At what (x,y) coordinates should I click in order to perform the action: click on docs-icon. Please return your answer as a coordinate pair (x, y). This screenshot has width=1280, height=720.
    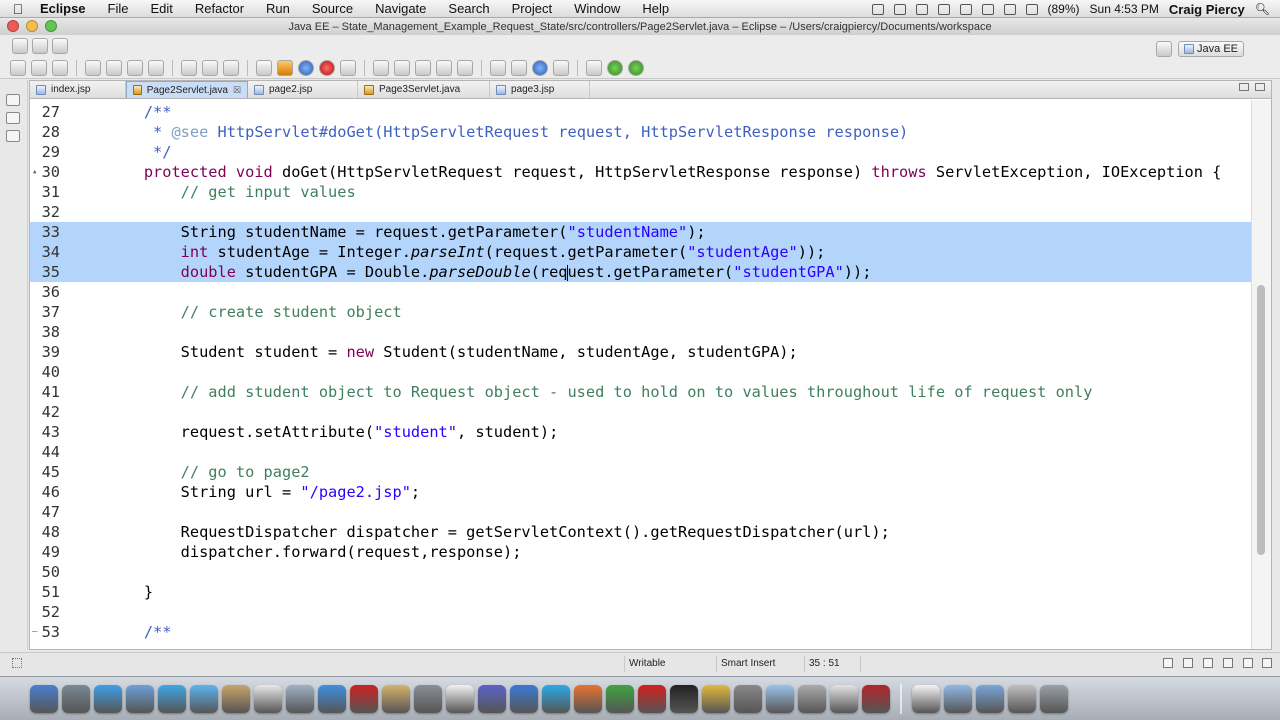
    Looking at the image, I should click on (926, 698).